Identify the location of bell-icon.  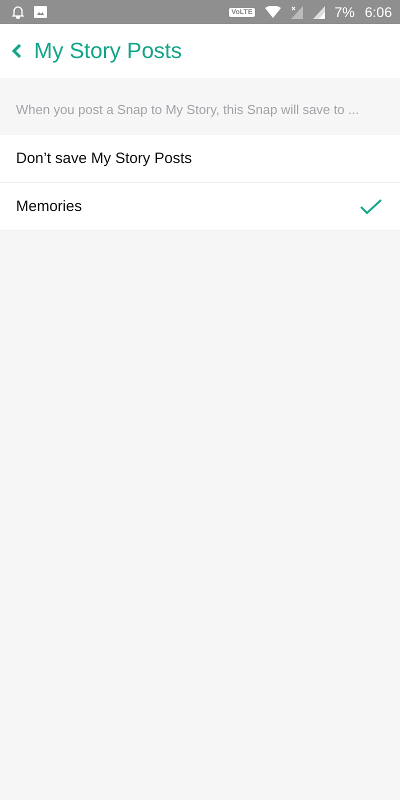
(18, 12).